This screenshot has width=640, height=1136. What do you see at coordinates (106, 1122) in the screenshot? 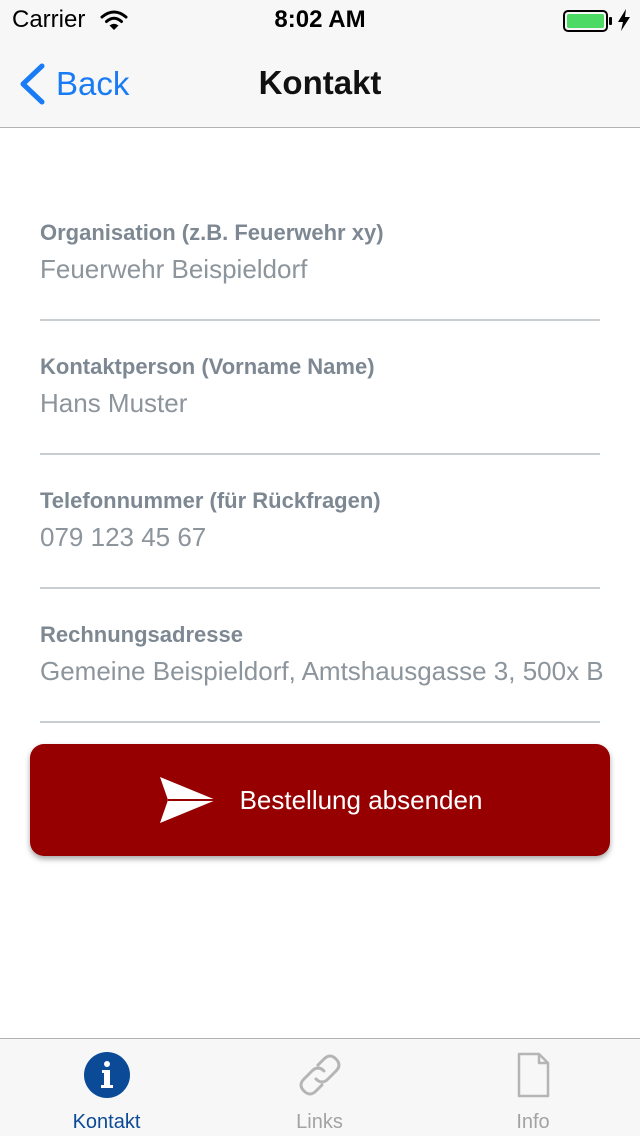
I see `tab-kontakt-label: Kontakt` at bounding box center [106, 1122].